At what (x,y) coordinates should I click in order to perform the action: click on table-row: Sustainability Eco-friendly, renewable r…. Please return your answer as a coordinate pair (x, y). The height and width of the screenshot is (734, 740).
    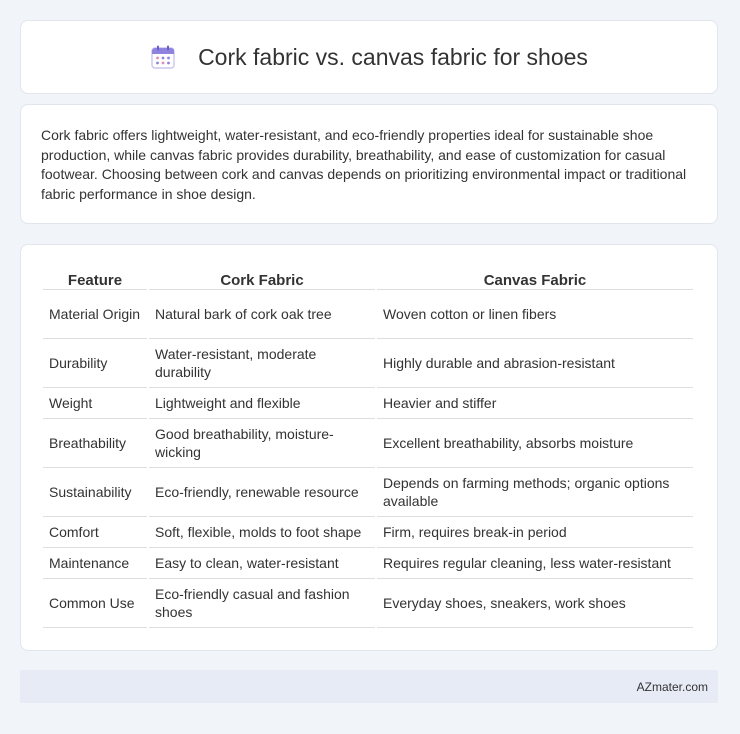
    Looking at the image, I should click on (368, 492).